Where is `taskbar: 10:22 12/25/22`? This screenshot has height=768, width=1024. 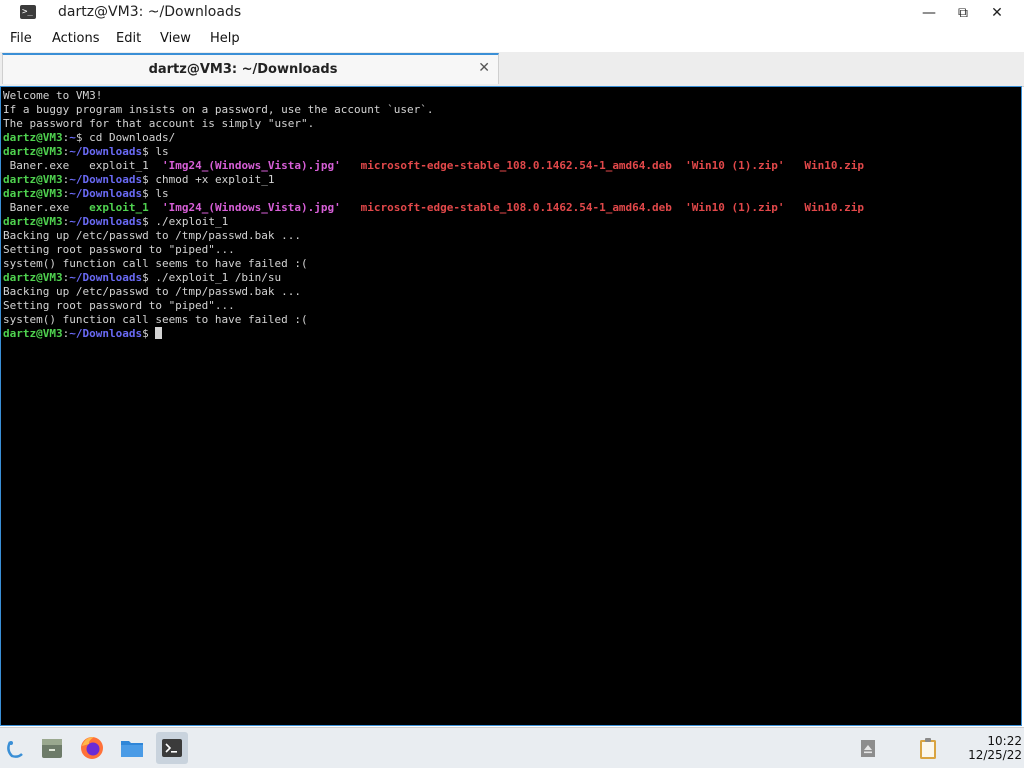 taskbar: 10:22 12/25/22 is located at coordinates (512, 747).